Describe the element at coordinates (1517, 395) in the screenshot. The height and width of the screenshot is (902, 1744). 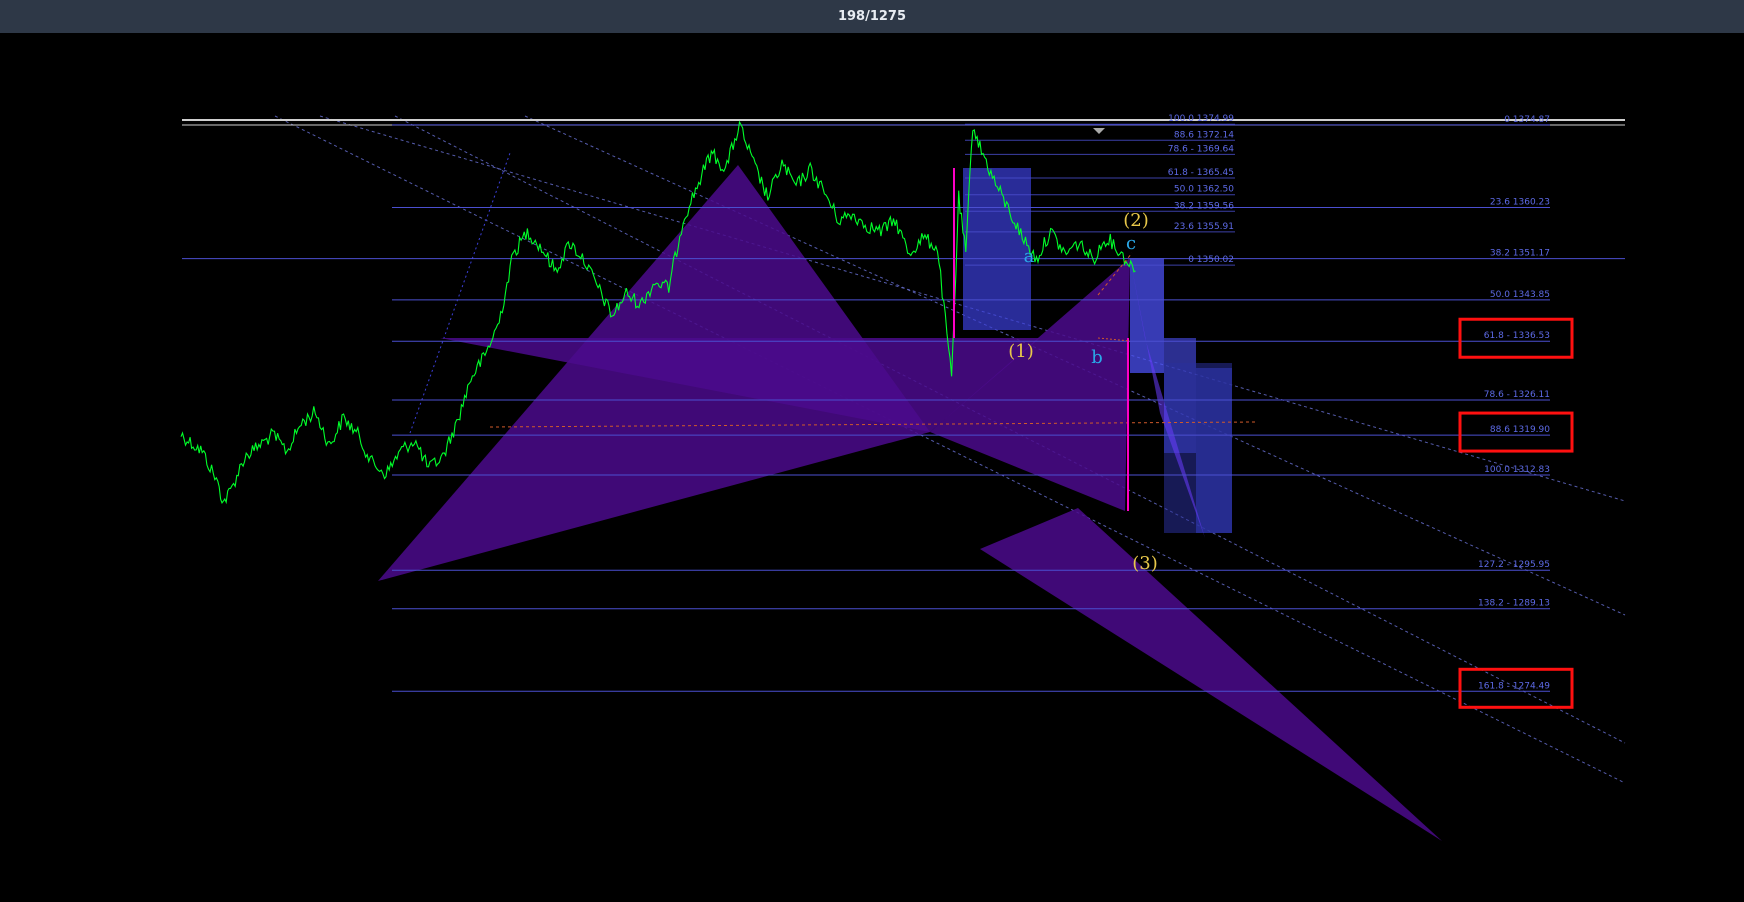
I see `fib-level-label: 78.6 - 1326.11` at that location.